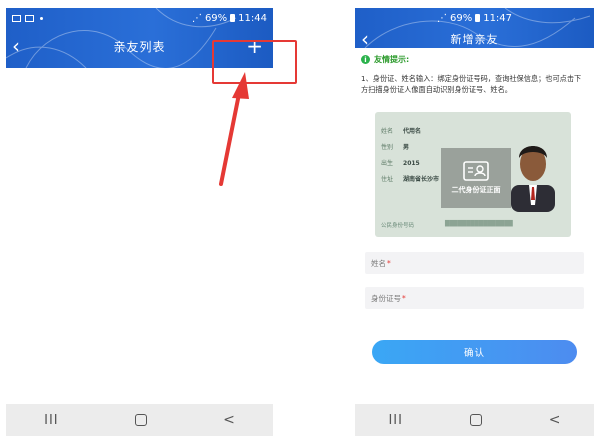  What do you see at coordinates (387, 163) in the screenshot?
I see `id-label-birth: 出生` at bounding box center [387, 163].